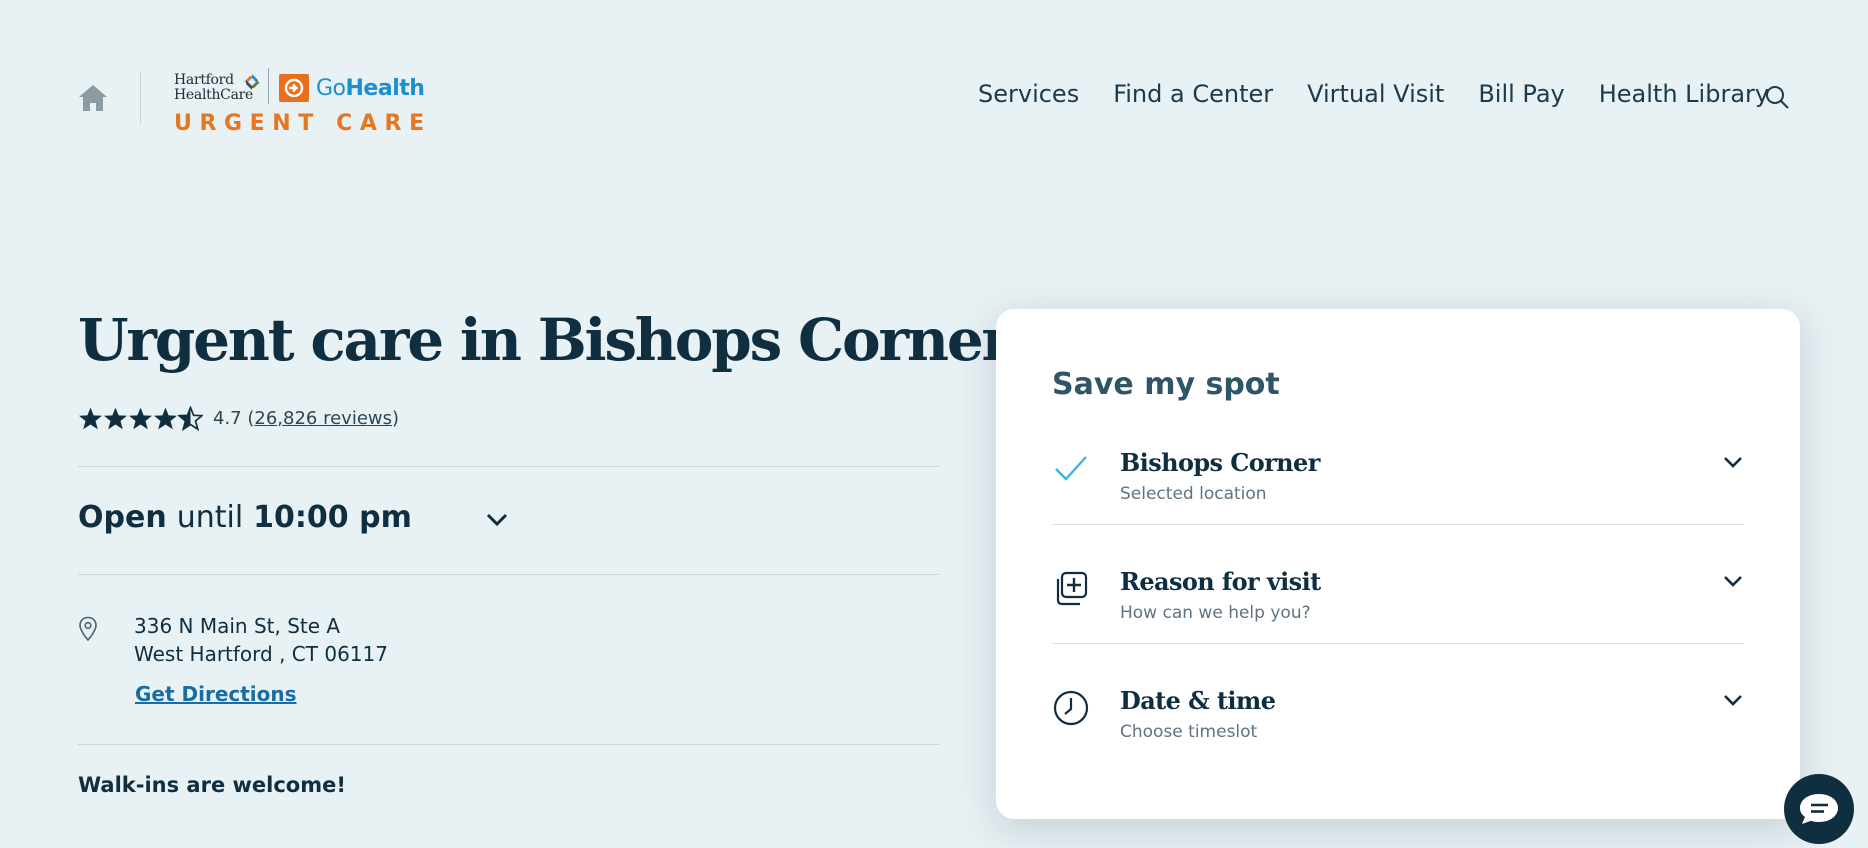 The height and width of the screenshot is (848, 1868). I want to click on step-title: Bishops Corner, so click(1220, 462).